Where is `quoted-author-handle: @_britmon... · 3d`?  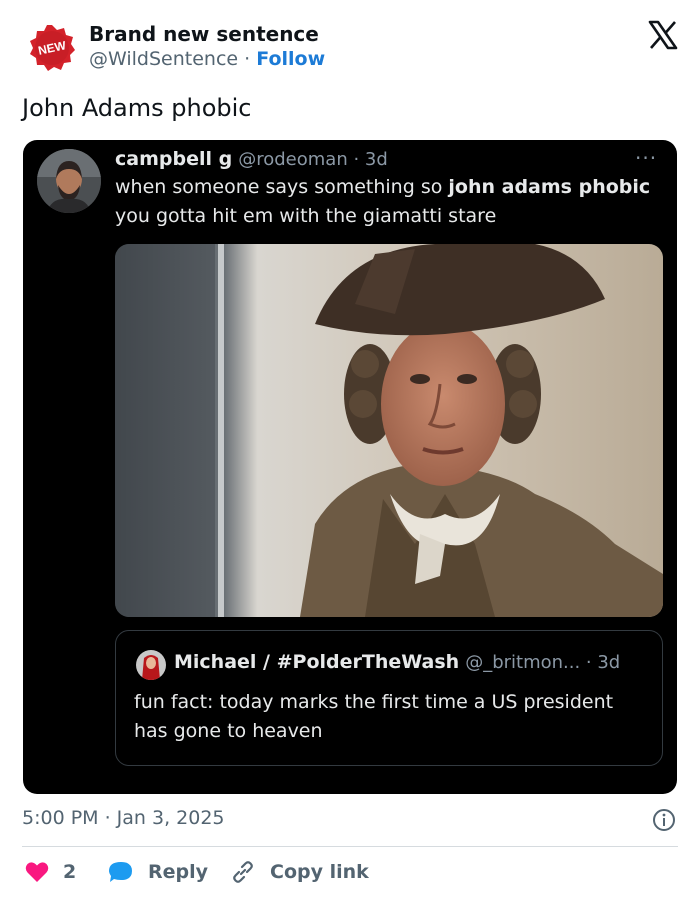
quoted-author-handle: @_britmon... · 3d is located at coordinates (543, 662).